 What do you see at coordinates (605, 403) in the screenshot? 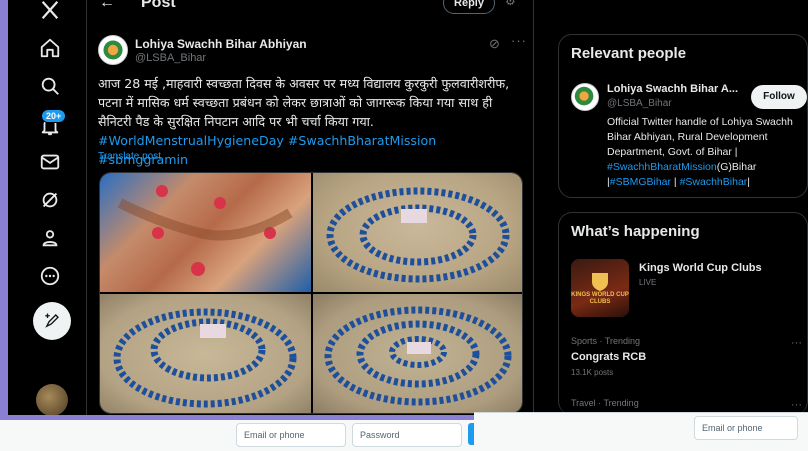
I see `trend-meta: Travel · Trending` at bounding box center [605, 403].